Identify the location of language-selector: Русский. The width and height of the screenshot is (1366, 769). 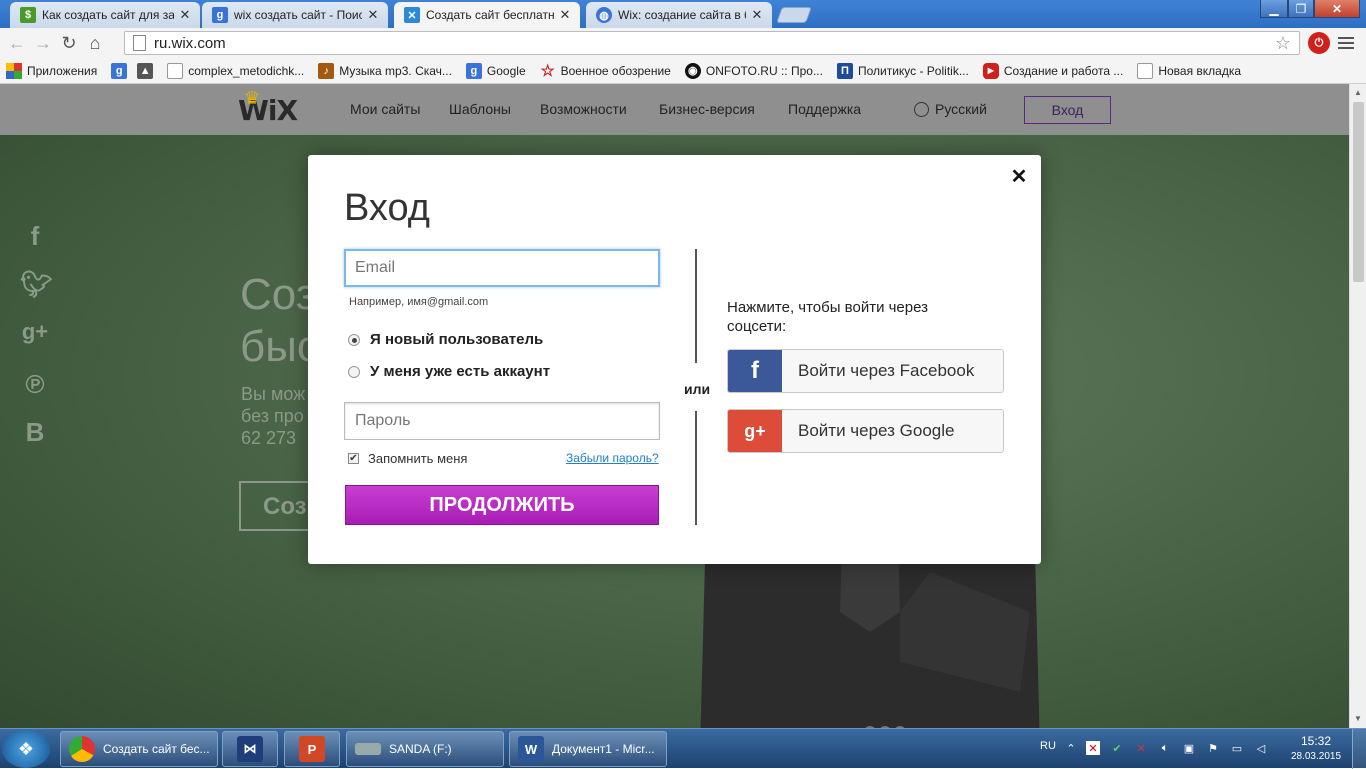
(950, 109).